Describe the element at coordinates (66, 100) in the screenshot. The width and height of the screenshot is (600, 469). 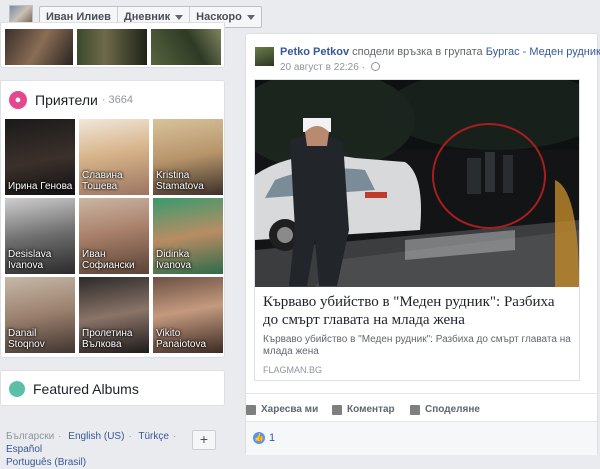
I see `friends-title: Приятели` at that location.